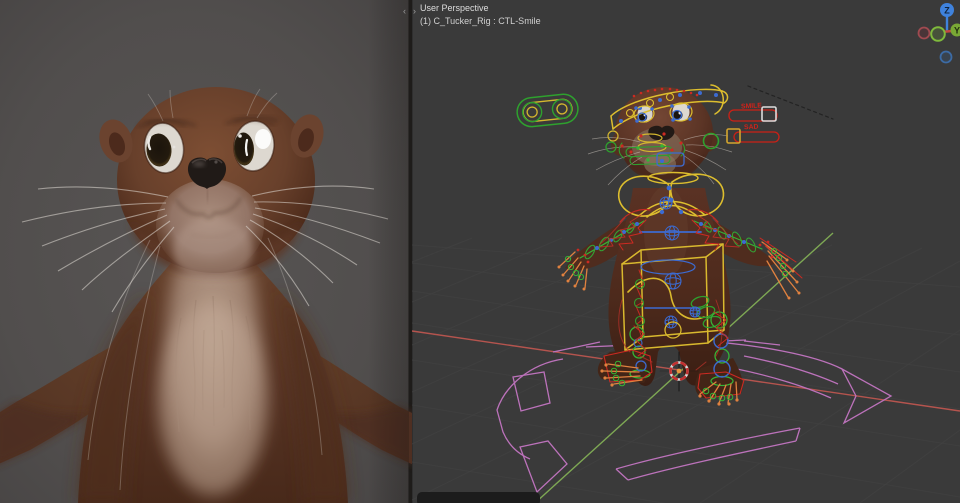 The image size is (960, 503). I want to click on svg-text: Y, so click(957, 31).